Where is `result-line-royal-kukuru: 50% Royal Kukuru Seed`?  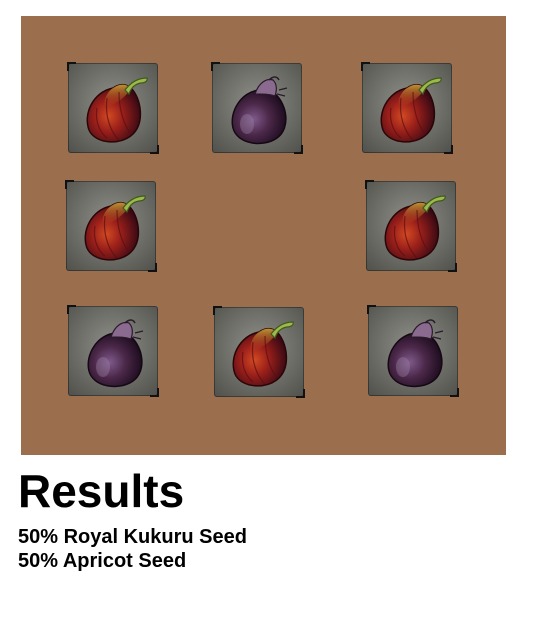
result-line-royal-kukuru: 50% Royal Kukuru Seed is located at coordinates (132, 537).